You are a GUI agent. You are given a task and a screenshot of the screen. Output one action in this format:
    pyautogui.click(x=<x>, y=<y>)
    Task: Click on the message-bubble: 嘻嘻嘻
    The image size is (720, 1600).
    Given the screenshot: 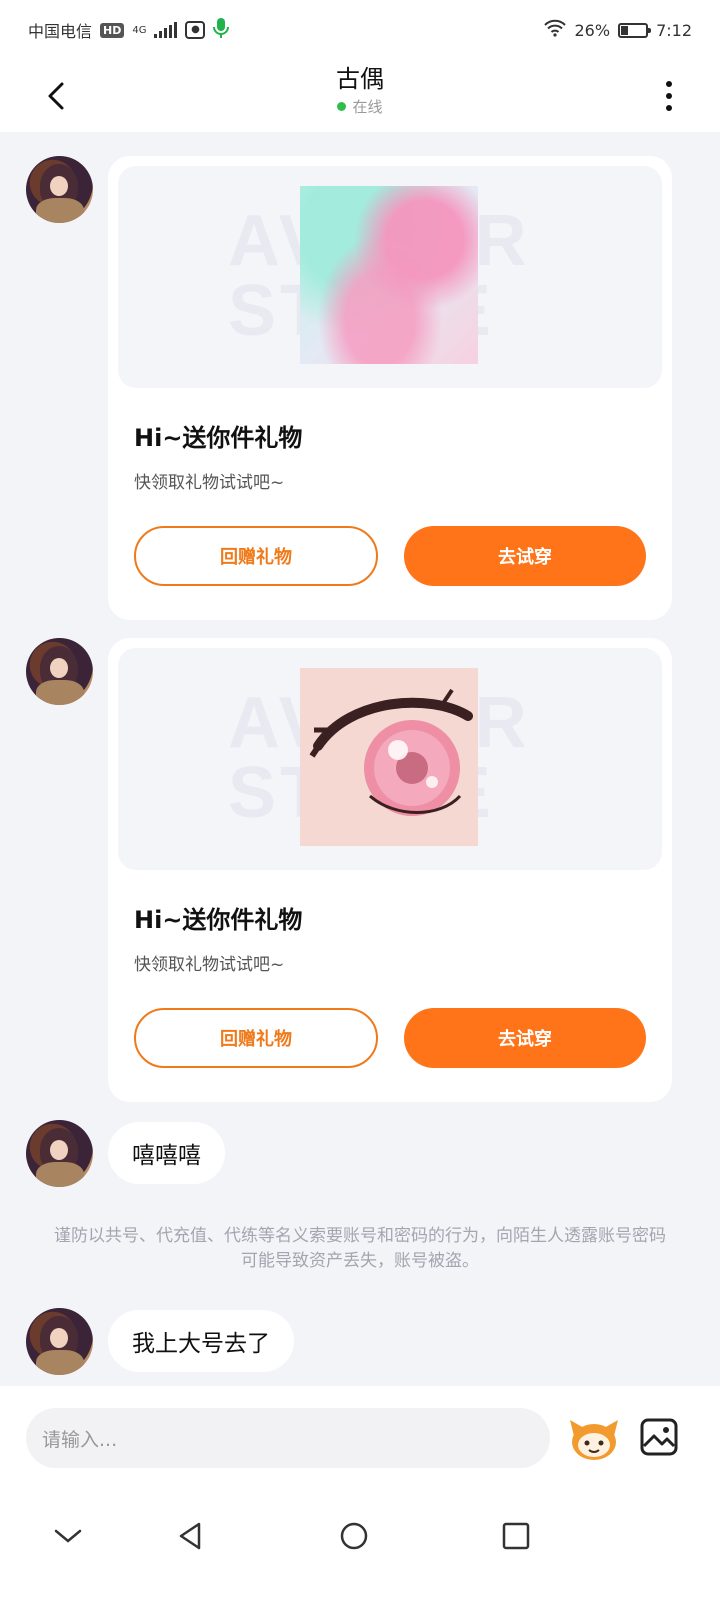 What is the action you would take?
    pyautogui.click(x=166, y=1153)
    